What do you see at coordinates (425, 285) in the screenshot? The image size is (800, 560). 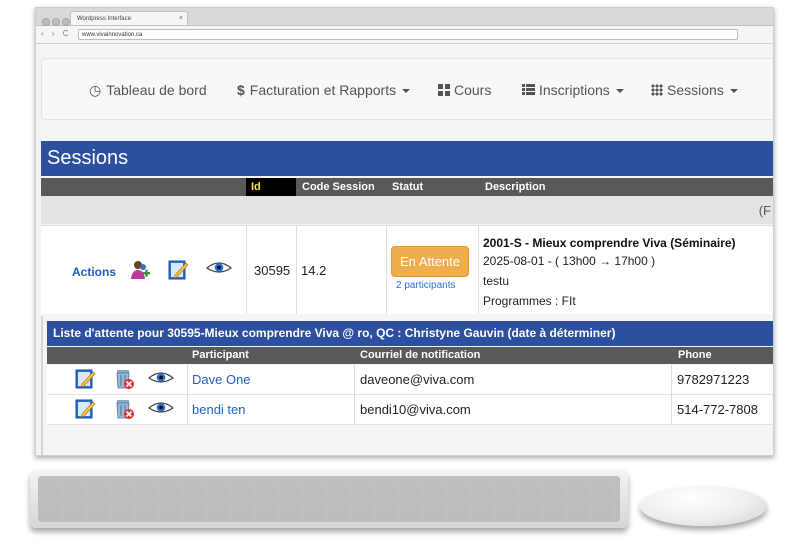 I see `participants-link: 2 participants` at bounding box center [425, 285].